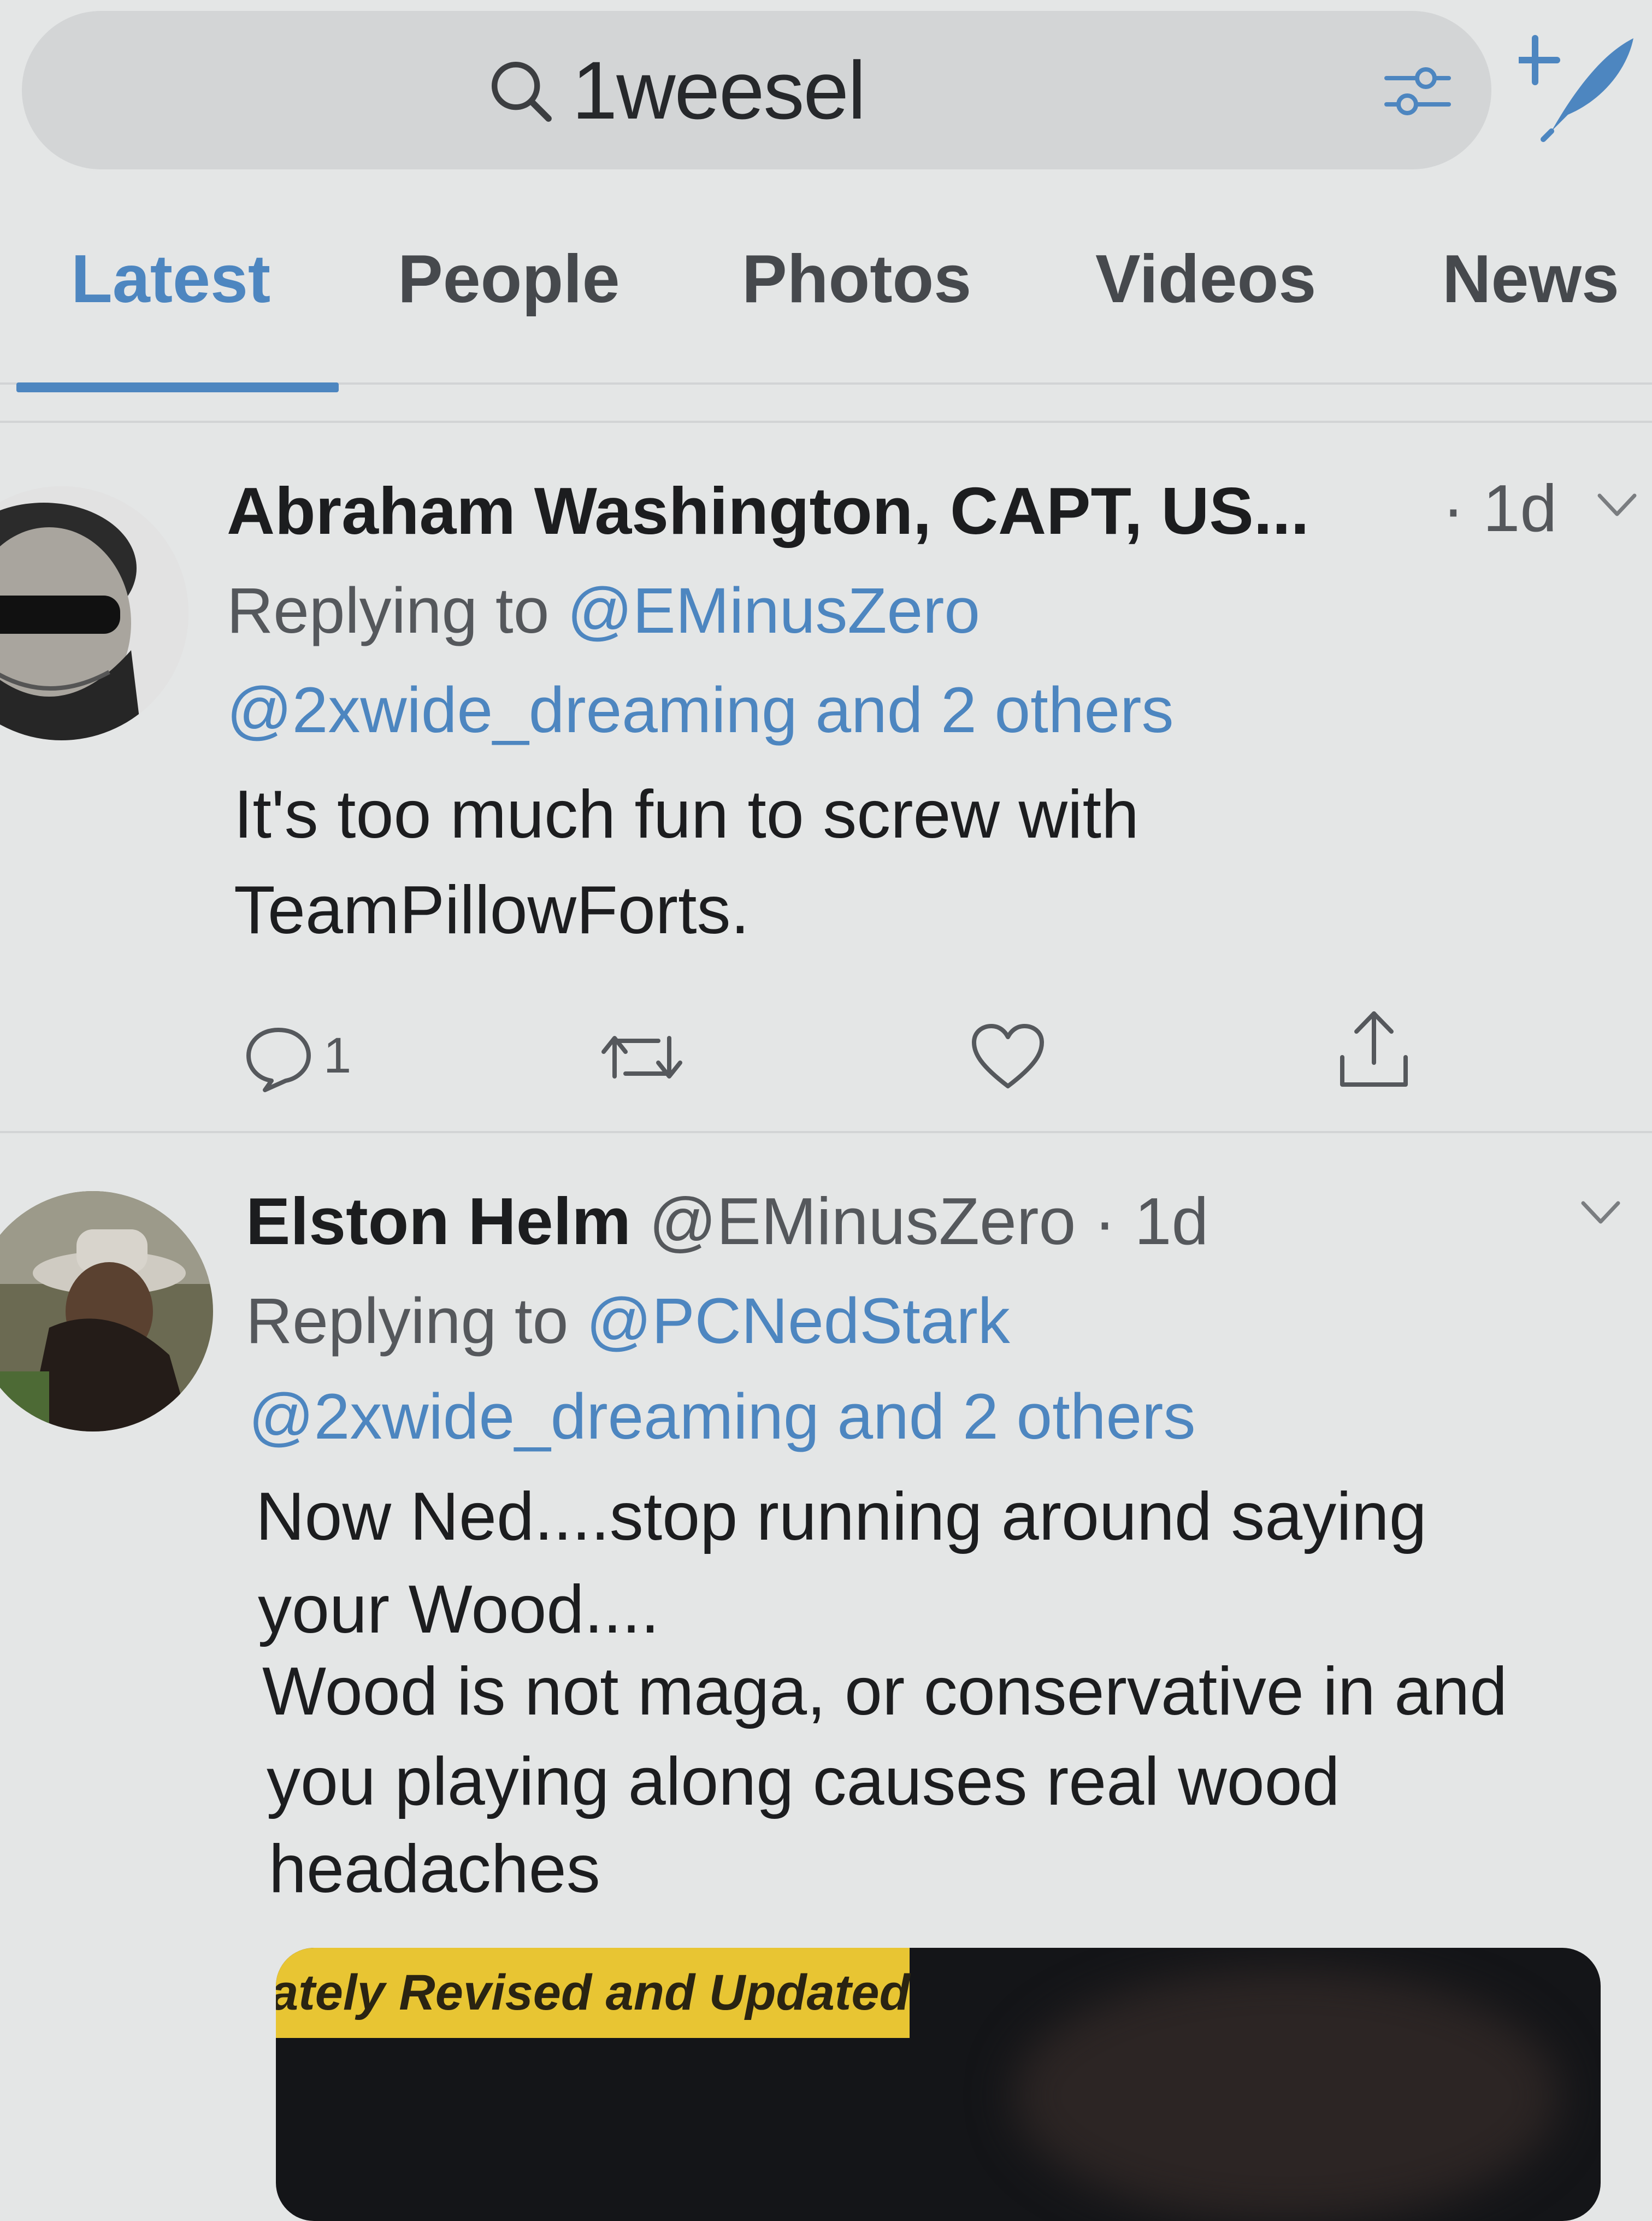 Image resolution: width=1652 pixels, height=2221 pixels. Describe the element at coordinates (642, 1057) in the screenshot. I see `retweet-icon` at that location.